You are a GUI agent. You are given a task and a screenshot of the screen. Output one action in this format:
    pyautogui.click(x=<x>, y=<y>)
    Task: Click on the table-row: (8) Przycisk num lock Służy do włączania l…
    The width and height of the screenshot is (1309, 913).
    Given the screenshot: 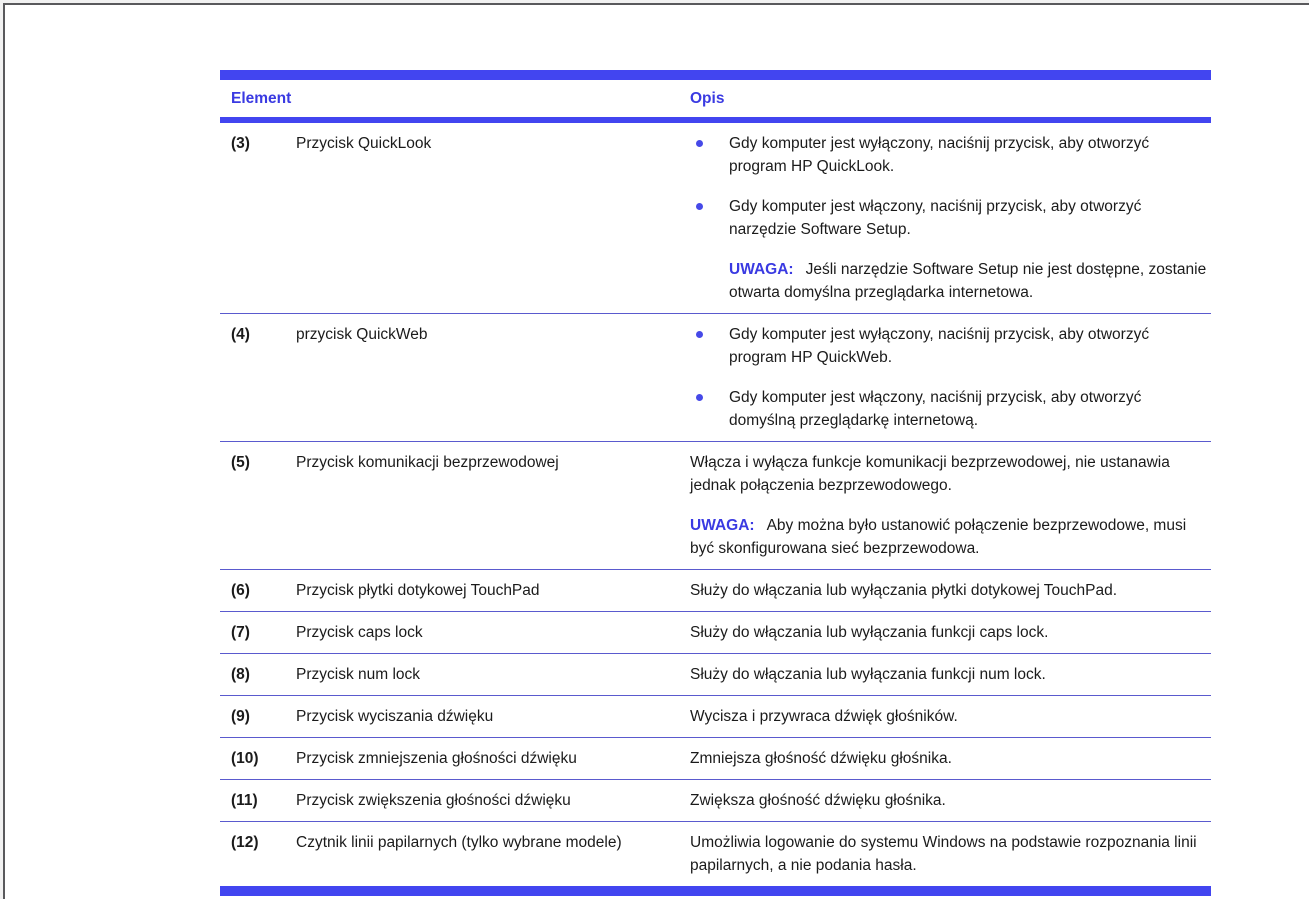 What is the action you would take?
    pyautogui.click(x=715, y=675)
    